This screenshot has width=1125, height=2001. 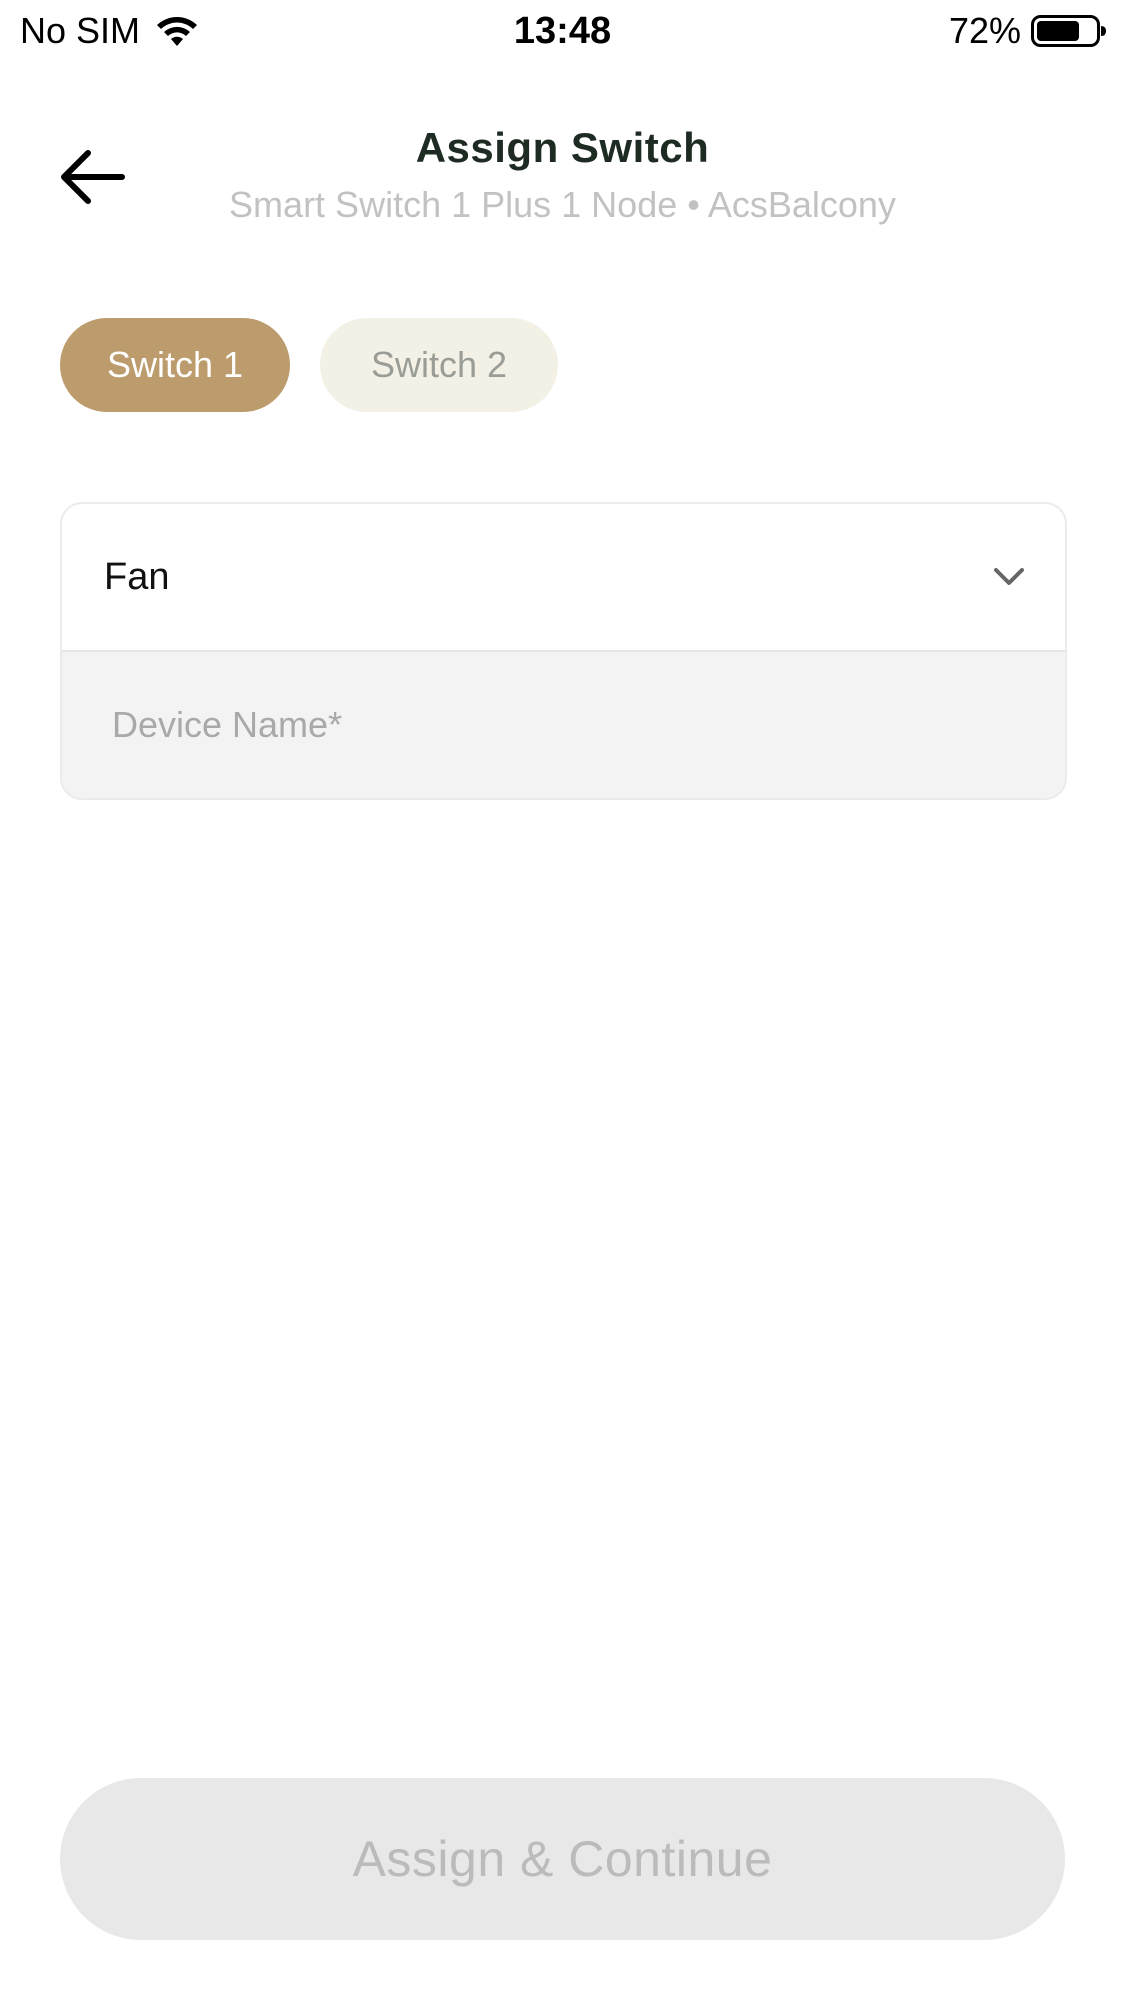 What do you see at coordinates (1028, 31) in the screenshot?
I see `battery-group: 72%` at bounding box center [1028, 31].